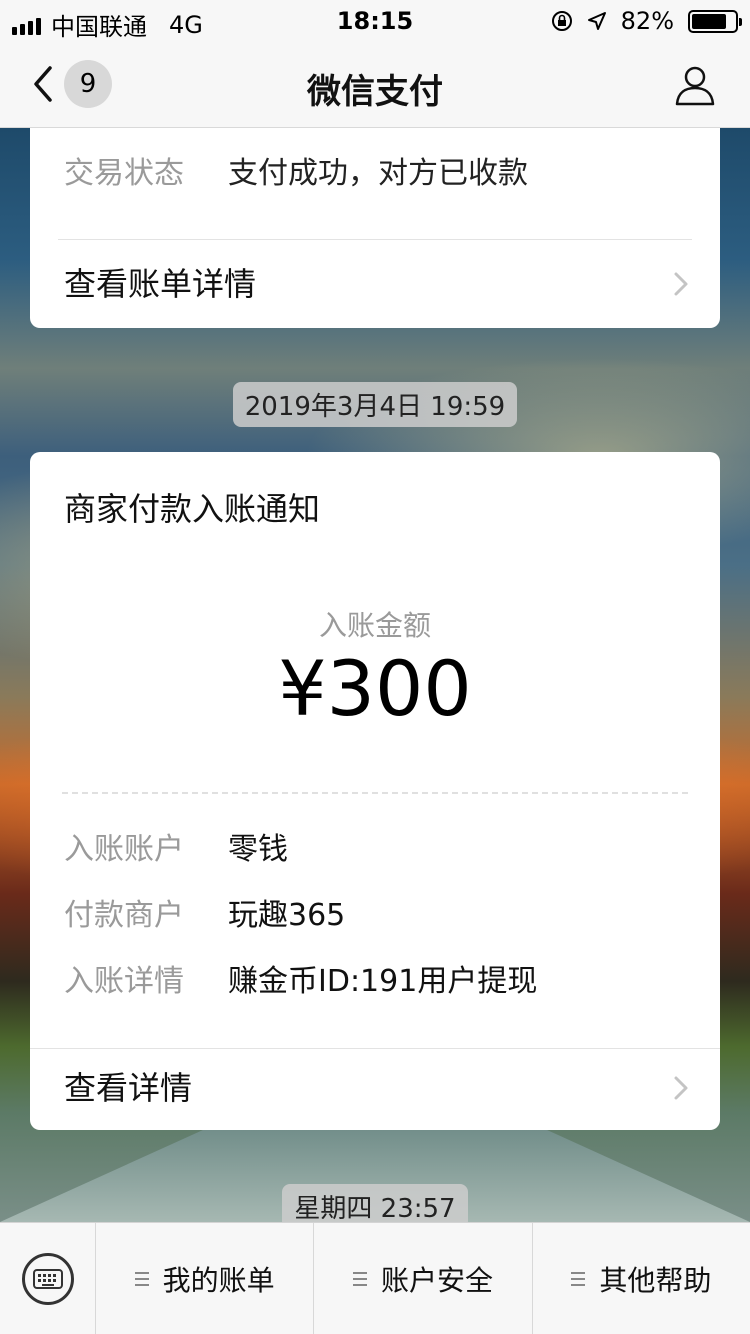  I want to click on dashed-divider, so click(375, 793).